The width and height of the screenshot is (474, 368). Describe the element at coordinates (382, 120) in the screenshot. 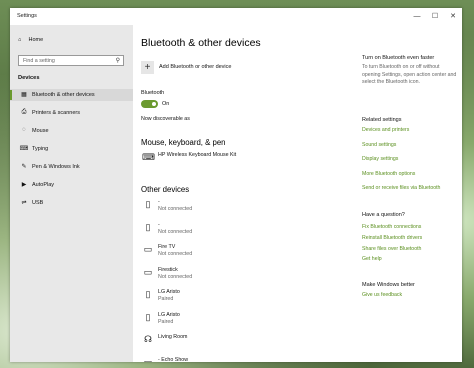

I see `related-settings-heading: Related settings` at that location.